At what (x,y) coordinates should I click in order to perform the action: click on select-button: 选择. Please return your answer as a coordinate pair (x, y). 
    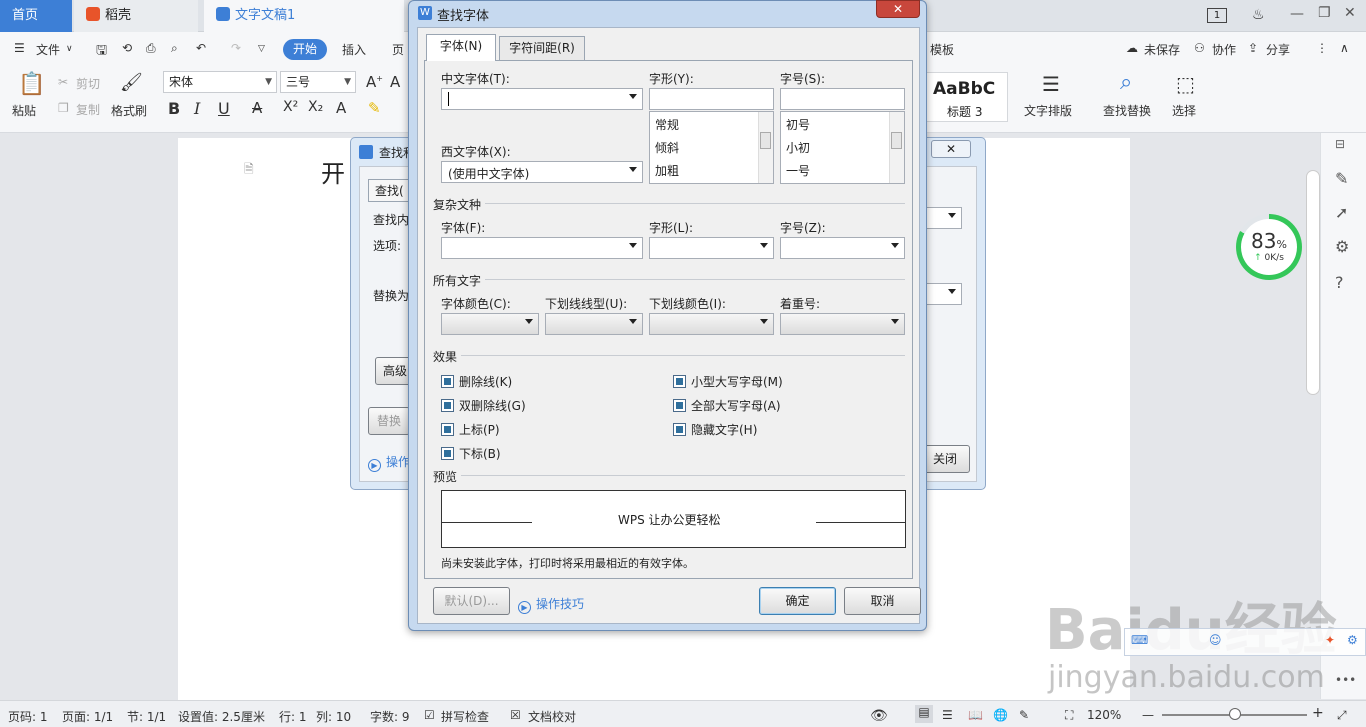
    Looking at the image, I should click on (1184, 110).